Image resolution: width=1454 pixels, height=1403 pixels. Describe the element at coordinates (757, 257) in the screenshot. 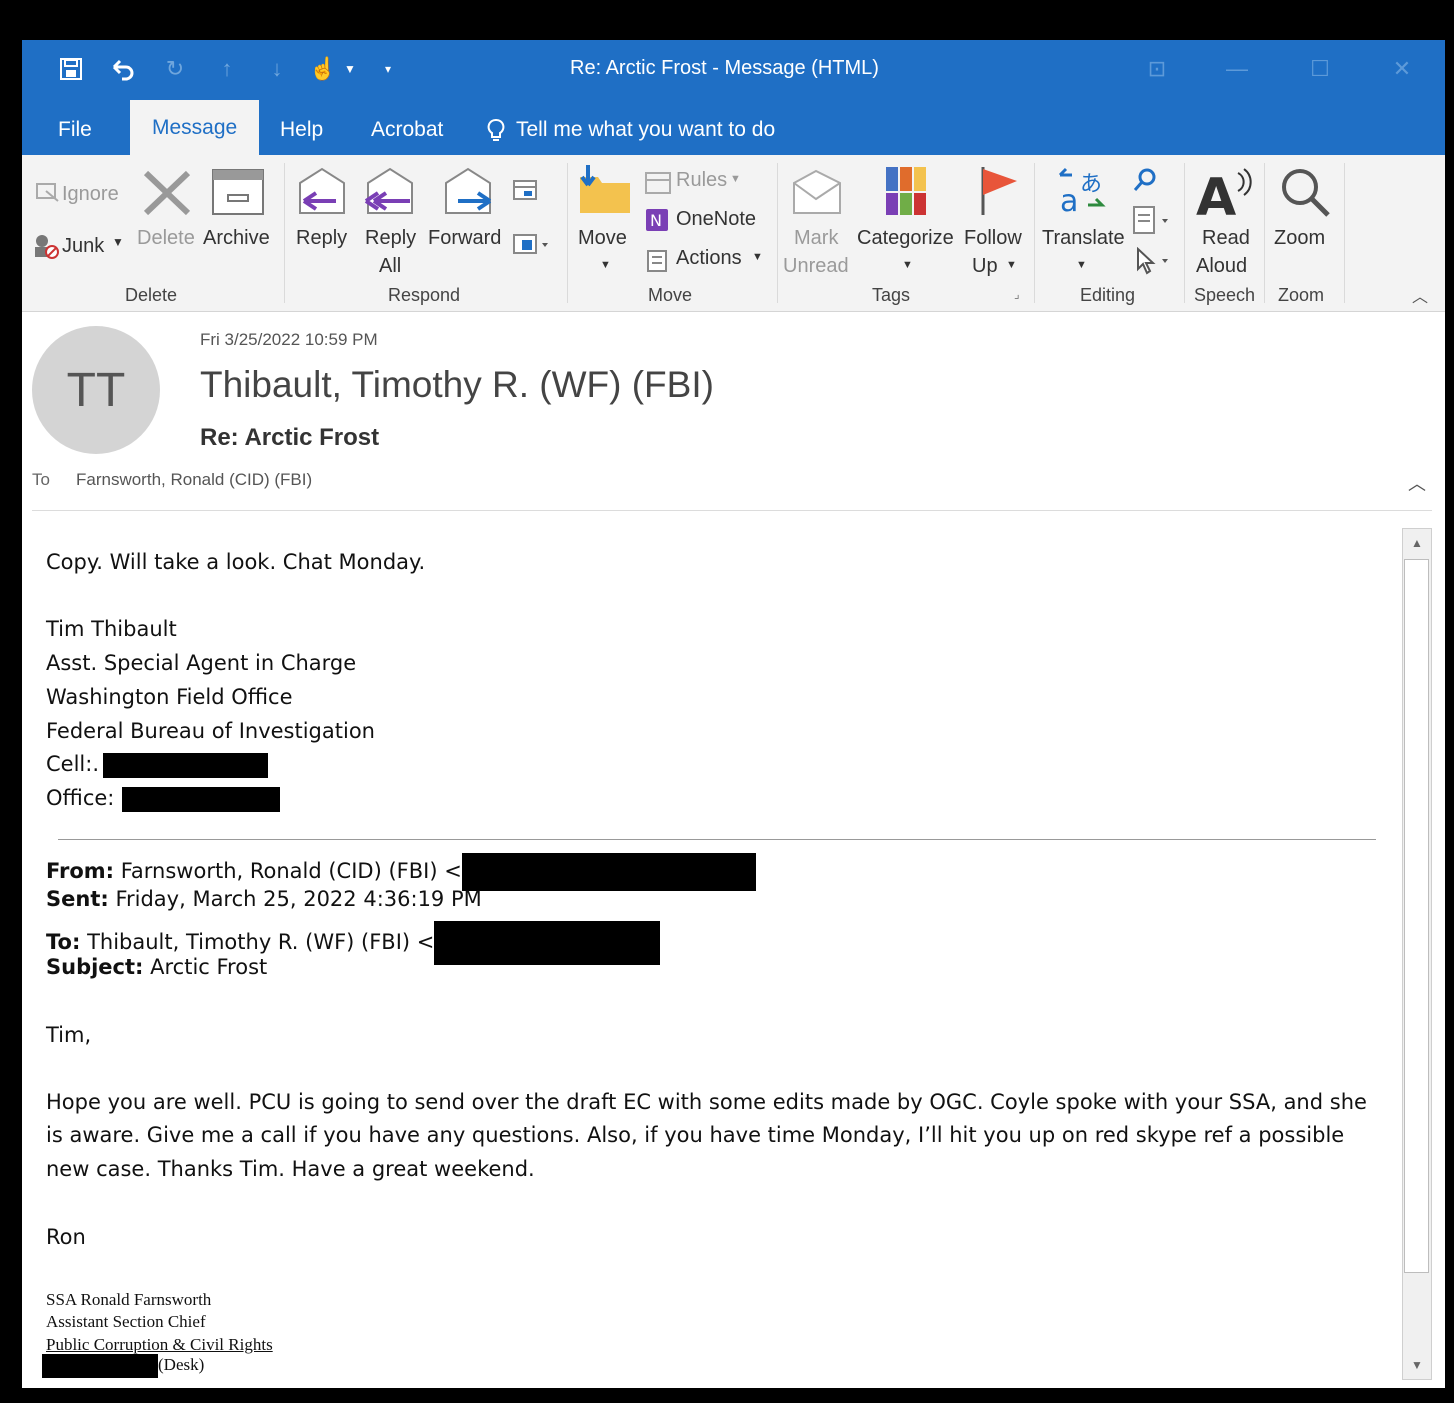

I see `actions-dropdown-icon: ▼` at that location.